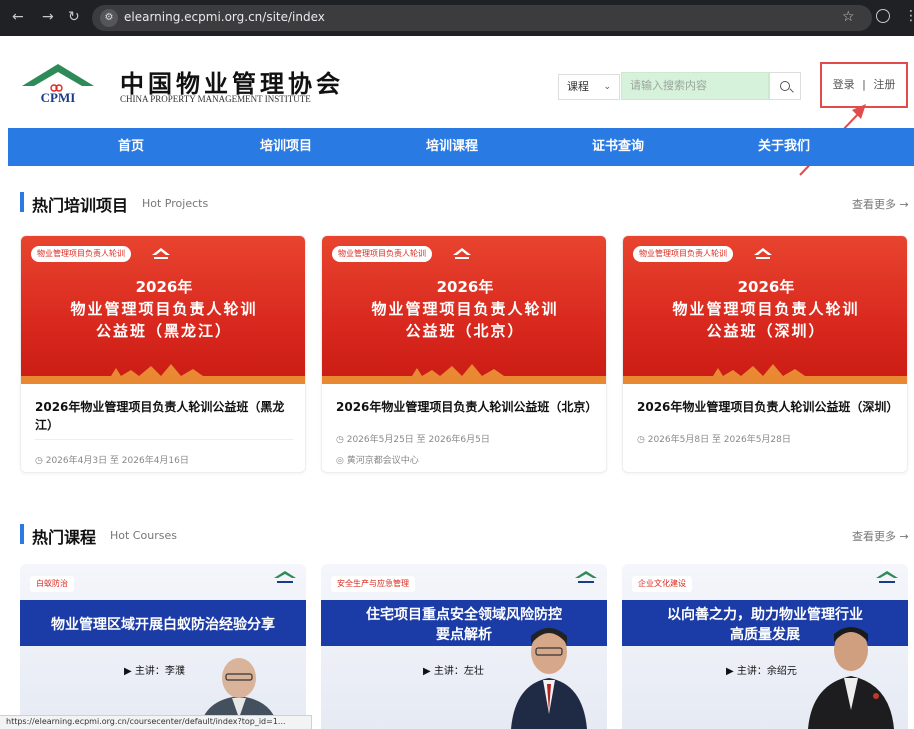 This screenshot has width=914, height=729. Describe the element at coordinates (143, 535) in the screenshot. I see `hot-courses-subtitle: Hot Courses` at that location.